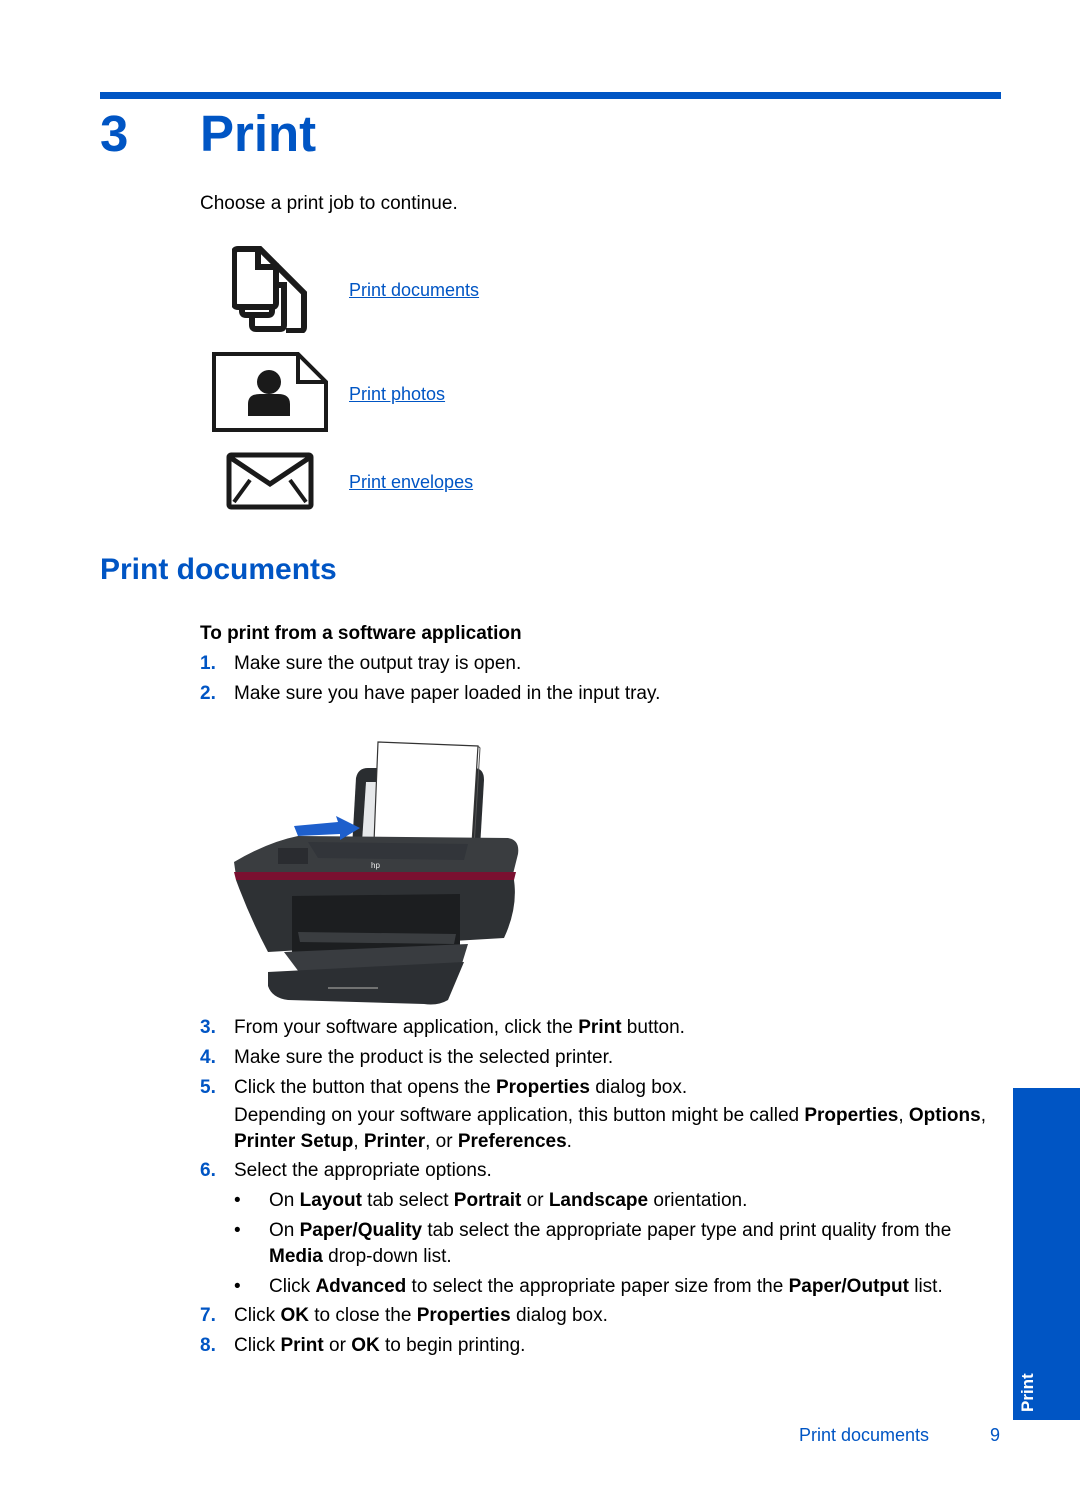  What do you see at coordinates (407, 1200) in the screenshot?
I see `text: tab select` at bounding box center [407, 1200].